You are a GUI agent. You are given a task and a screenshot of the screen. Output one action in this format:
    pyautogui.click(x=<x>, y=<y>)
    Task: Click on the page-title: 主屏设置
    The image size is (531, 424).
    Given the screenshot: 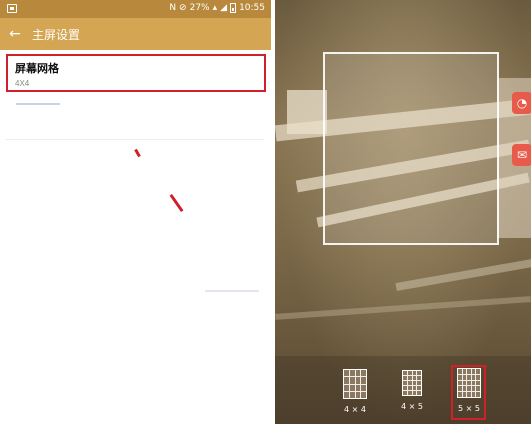 What is the action you would take?
    pyautogui.click(x=56, y=34)
    